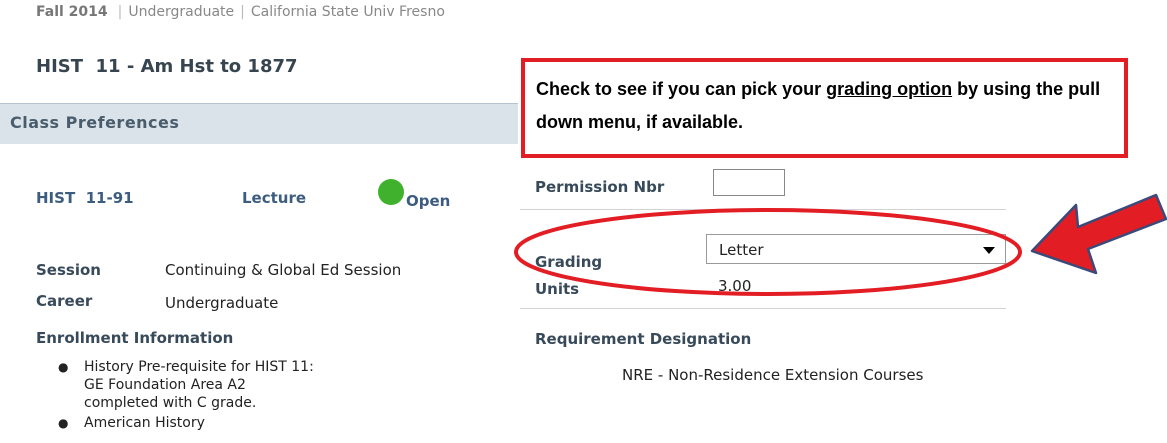  What do you see at coordinates (222, 303) in the screenshot?
I see `career-value: Undergraduate` at bounding box center [222, 303].